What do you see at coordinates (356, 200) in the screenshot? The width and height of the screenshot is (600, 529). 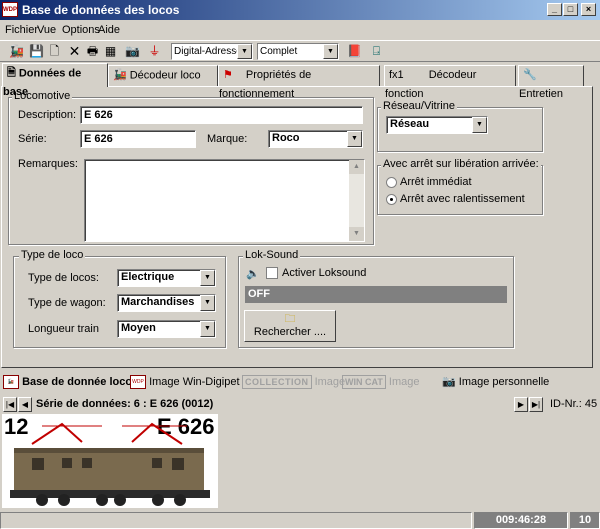 I see `remarques-scrollbar: ▲ ▼` at bounding box center [356, 200].